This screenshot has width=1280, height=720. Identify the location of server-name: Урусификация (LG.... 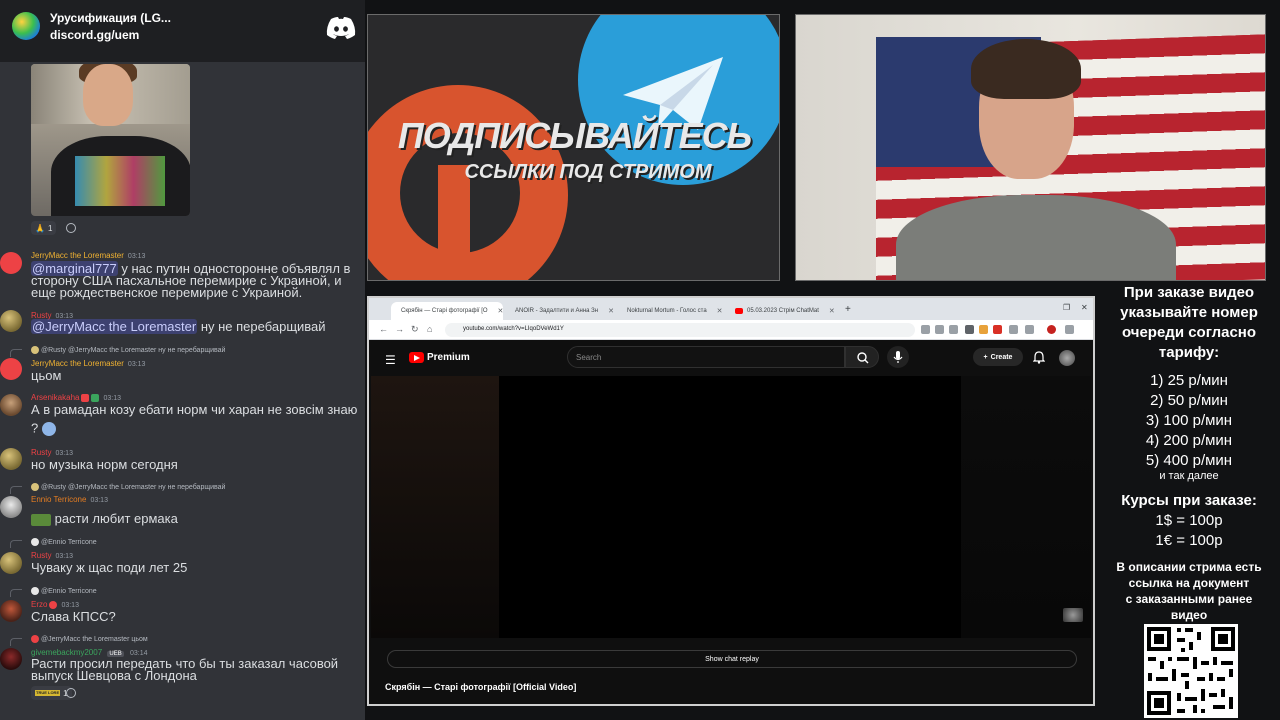
(110, 18).